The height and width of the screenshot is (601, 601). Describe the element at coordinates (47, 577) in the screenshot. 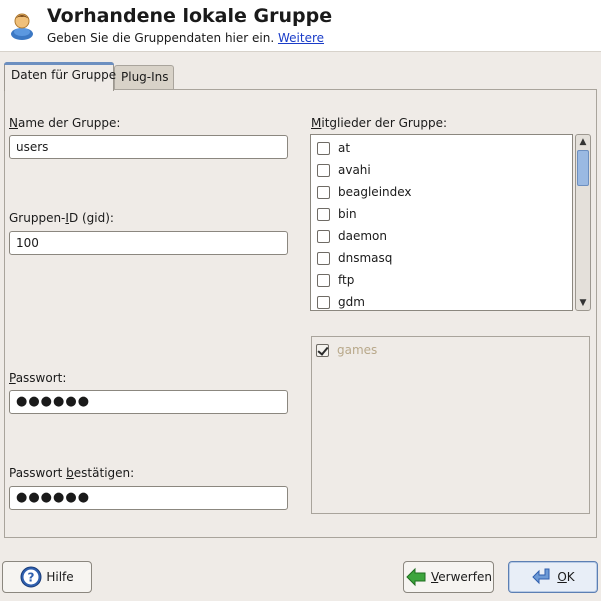

I see `help-button: ? Hilfe` at that location.